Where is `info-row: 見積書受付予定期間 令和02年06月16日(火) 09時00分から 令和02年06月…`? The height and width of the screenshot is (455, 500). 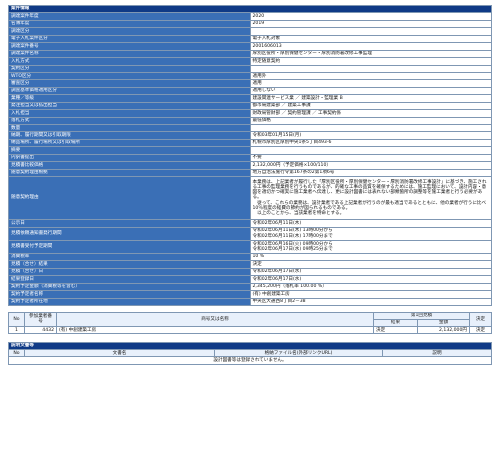
info-row: 見積書受付予定期間 令和02年06月16日(火) 09時00分から 令和02年06月… is located at coordinates (250, 246).